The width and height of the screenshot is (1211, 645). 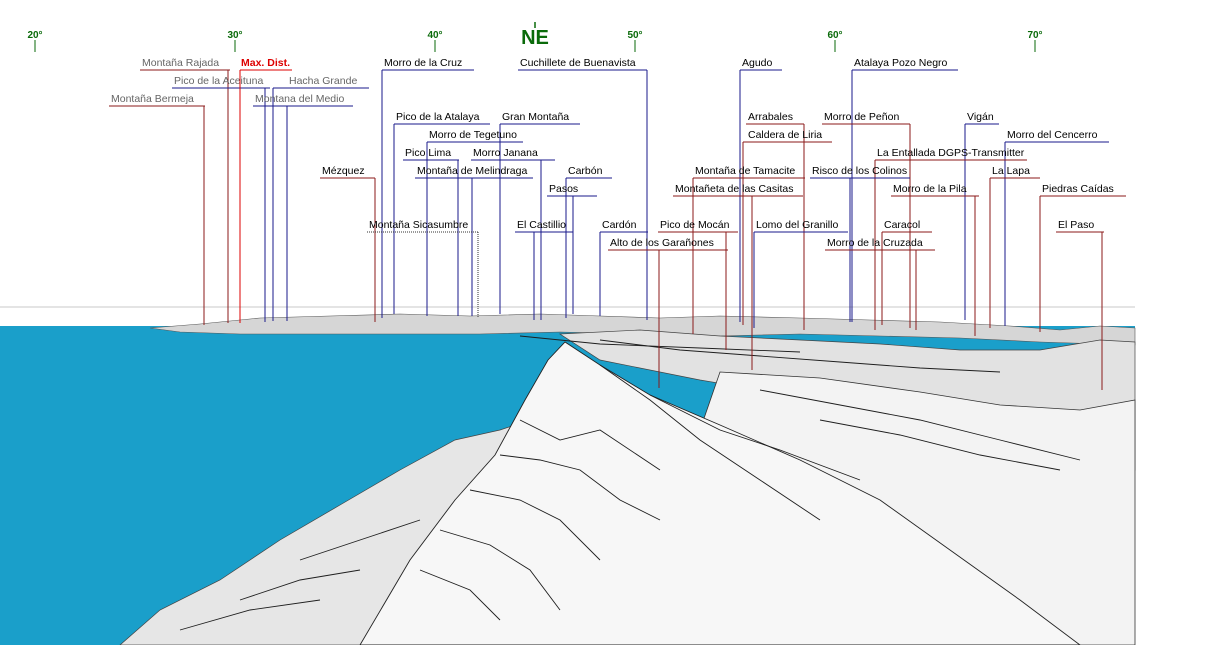 What do you see at coordinates (343, 171) in the screenshot?
I see `peak-label: Mézquez` at bounding box center [343, 171].